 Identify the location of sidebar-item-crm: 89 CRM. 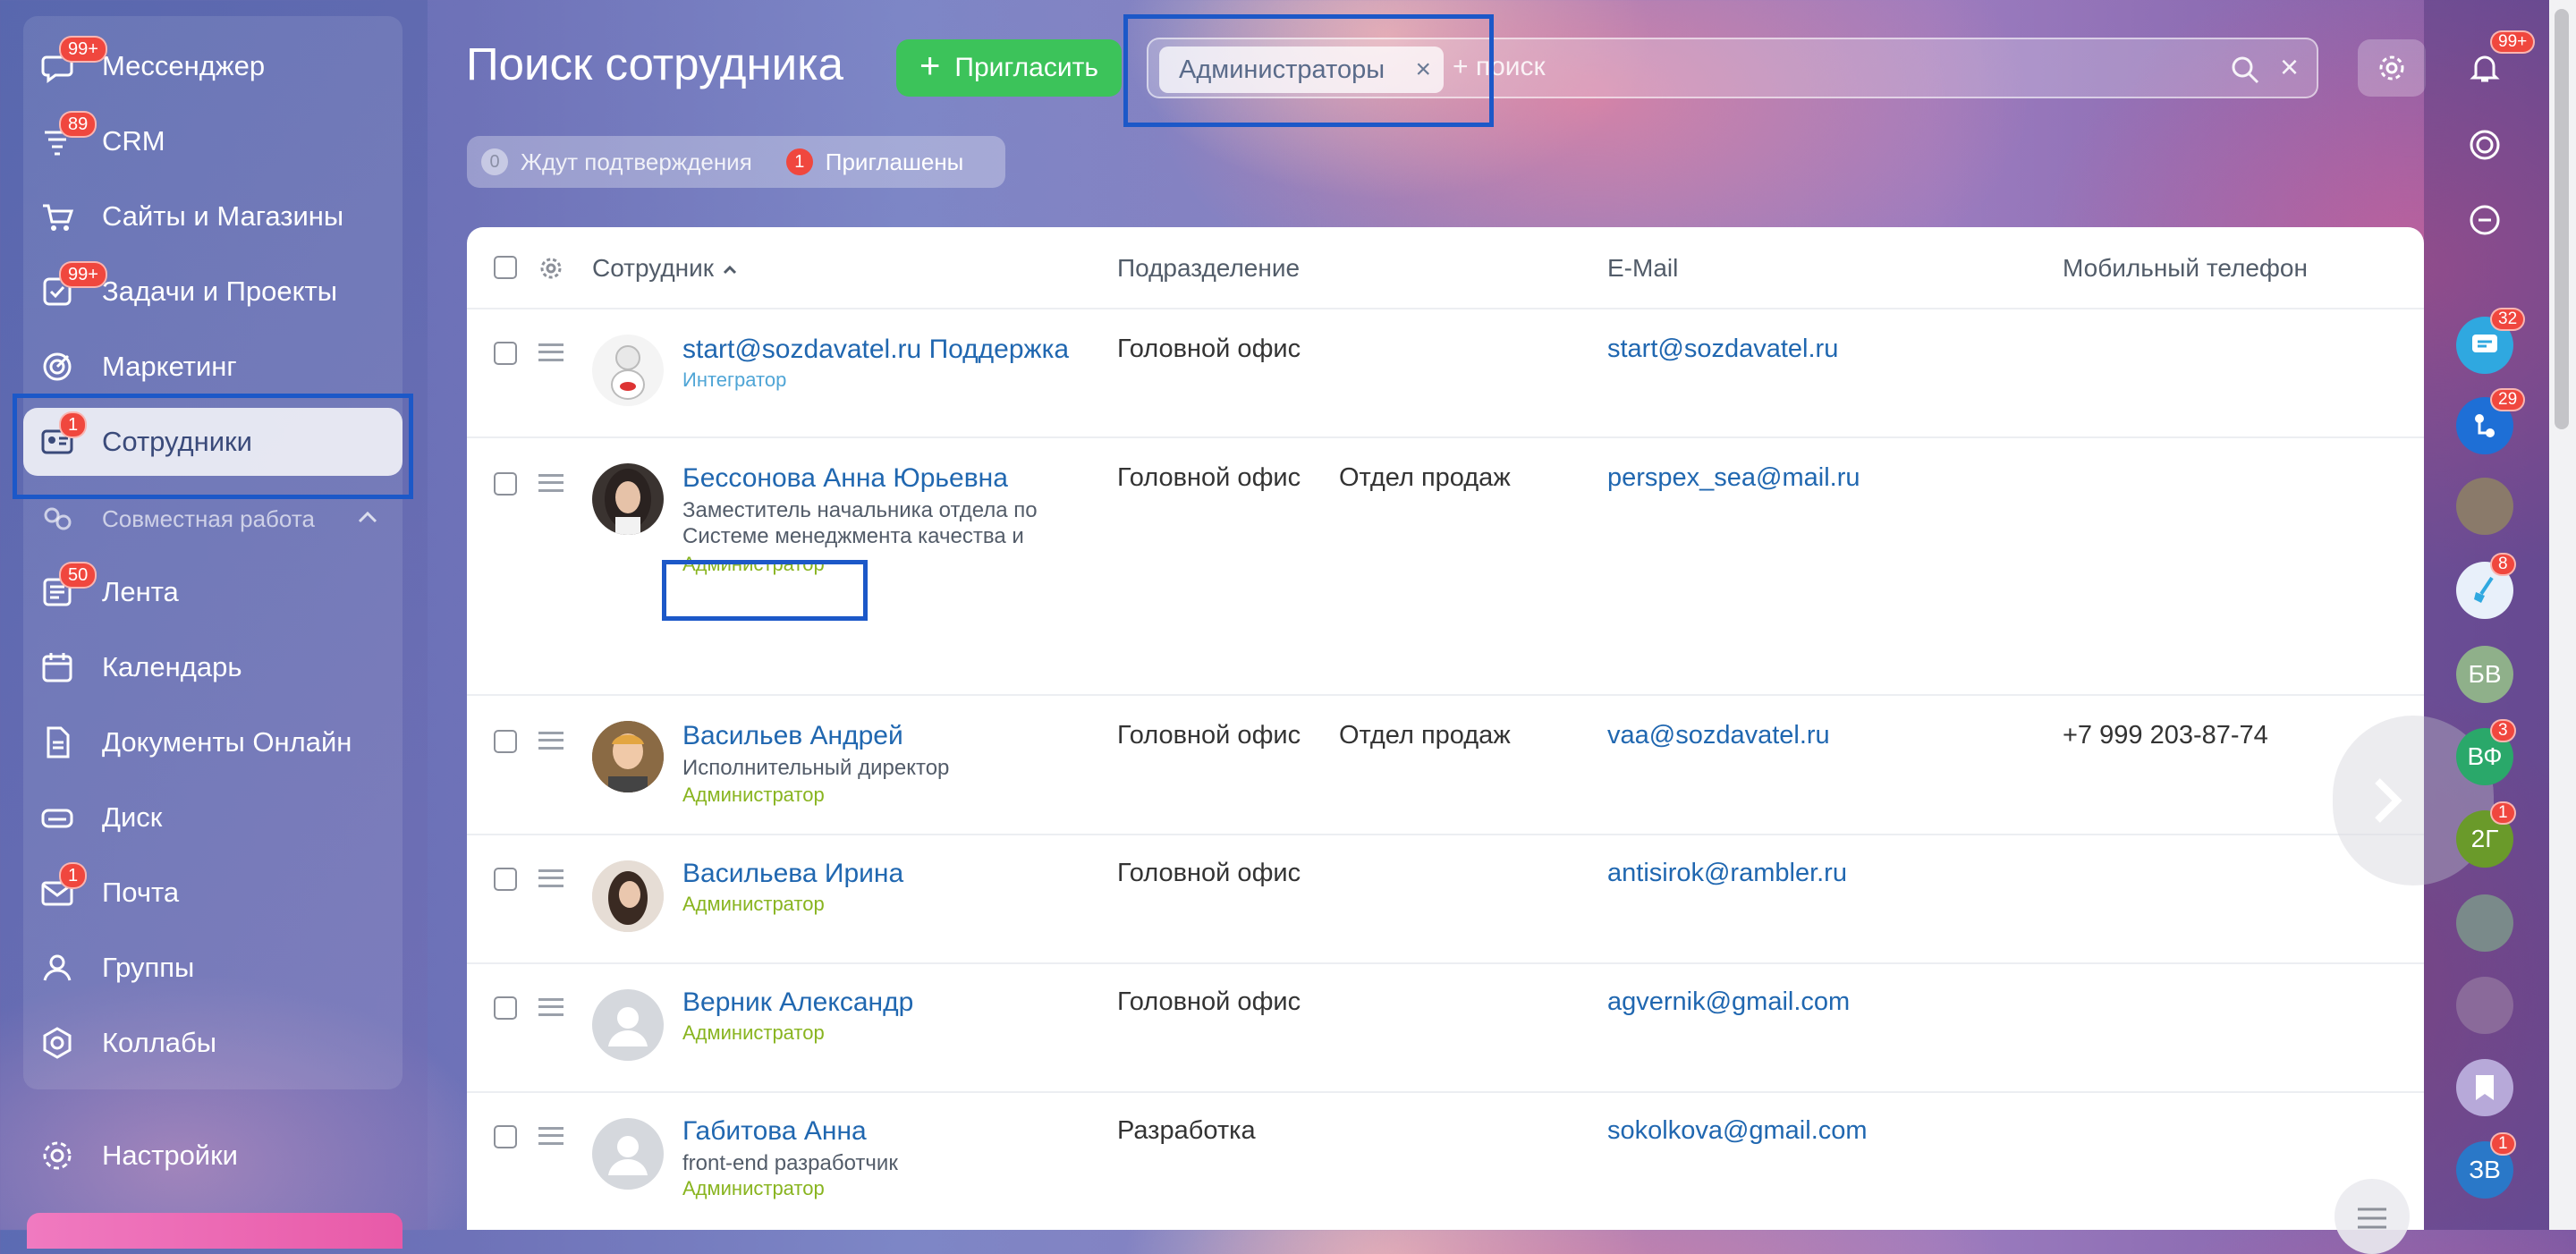
(212, 141).